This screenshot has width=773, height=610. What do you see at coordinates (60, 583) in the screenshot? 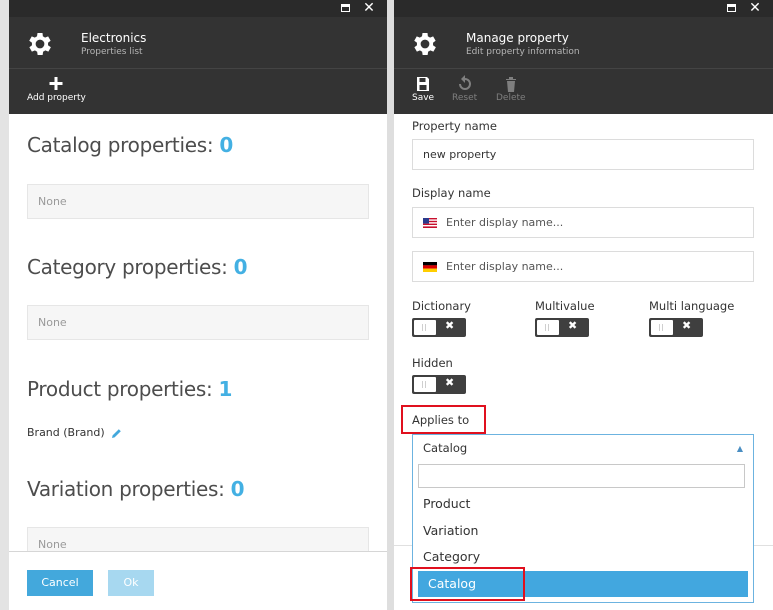
I see `cancel-button: Cancel` at bounding box center [60, 583].